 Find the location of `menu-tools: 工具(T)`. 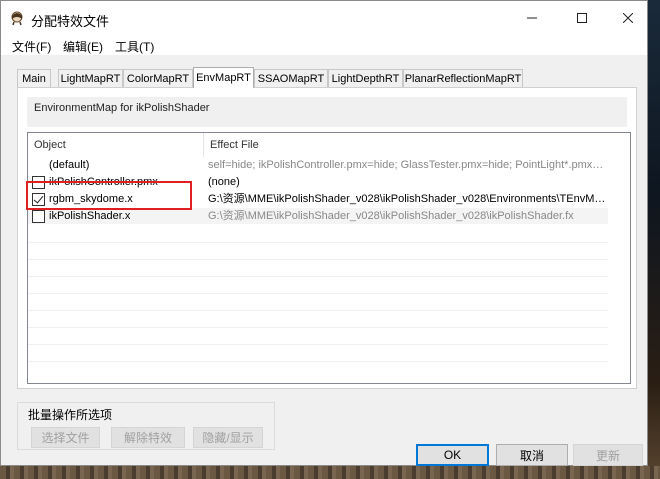

menu-tools: 工具(T) is located at coordinates (134, 46).